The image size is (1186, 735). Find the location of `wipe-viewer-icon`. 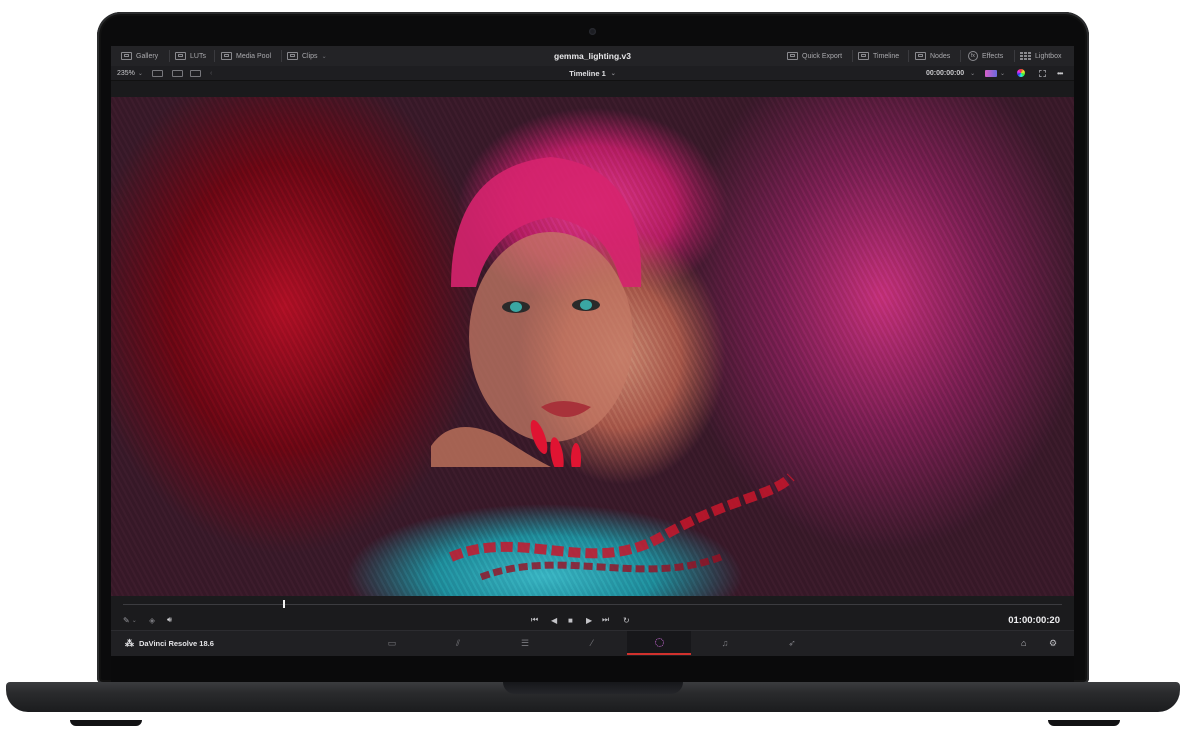

wipe-viewer-icon is located at coordinates (195, 73).